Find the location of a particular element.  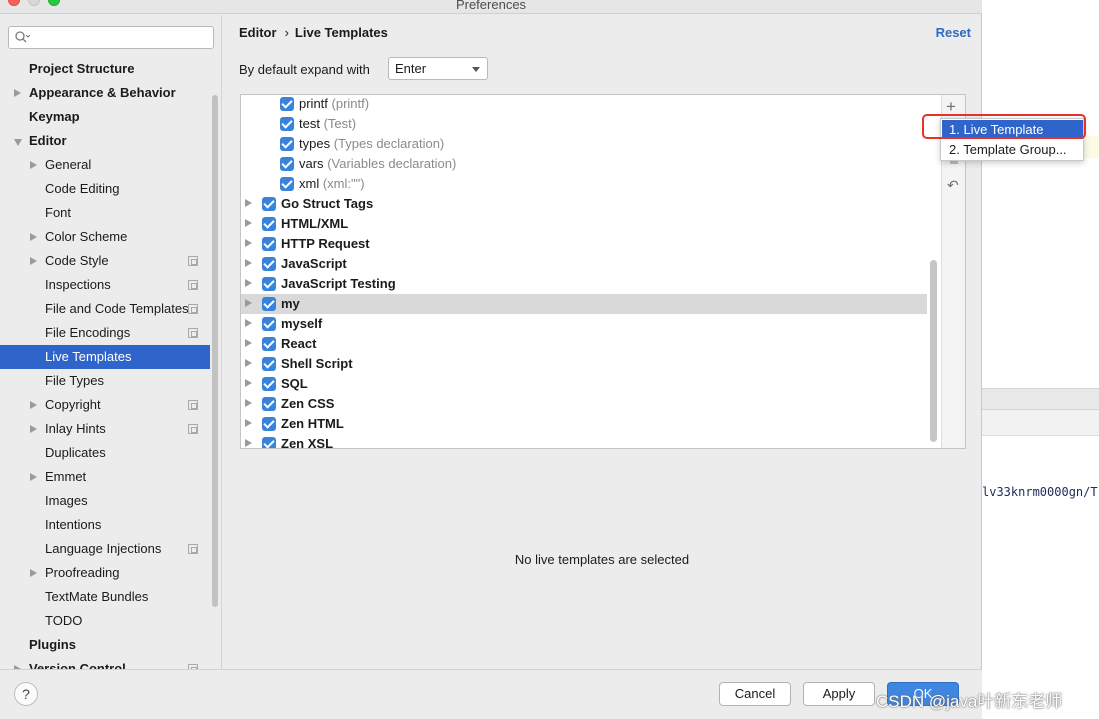

sidebar-item-intentions: Intentions is located at coordinates (105, 525).